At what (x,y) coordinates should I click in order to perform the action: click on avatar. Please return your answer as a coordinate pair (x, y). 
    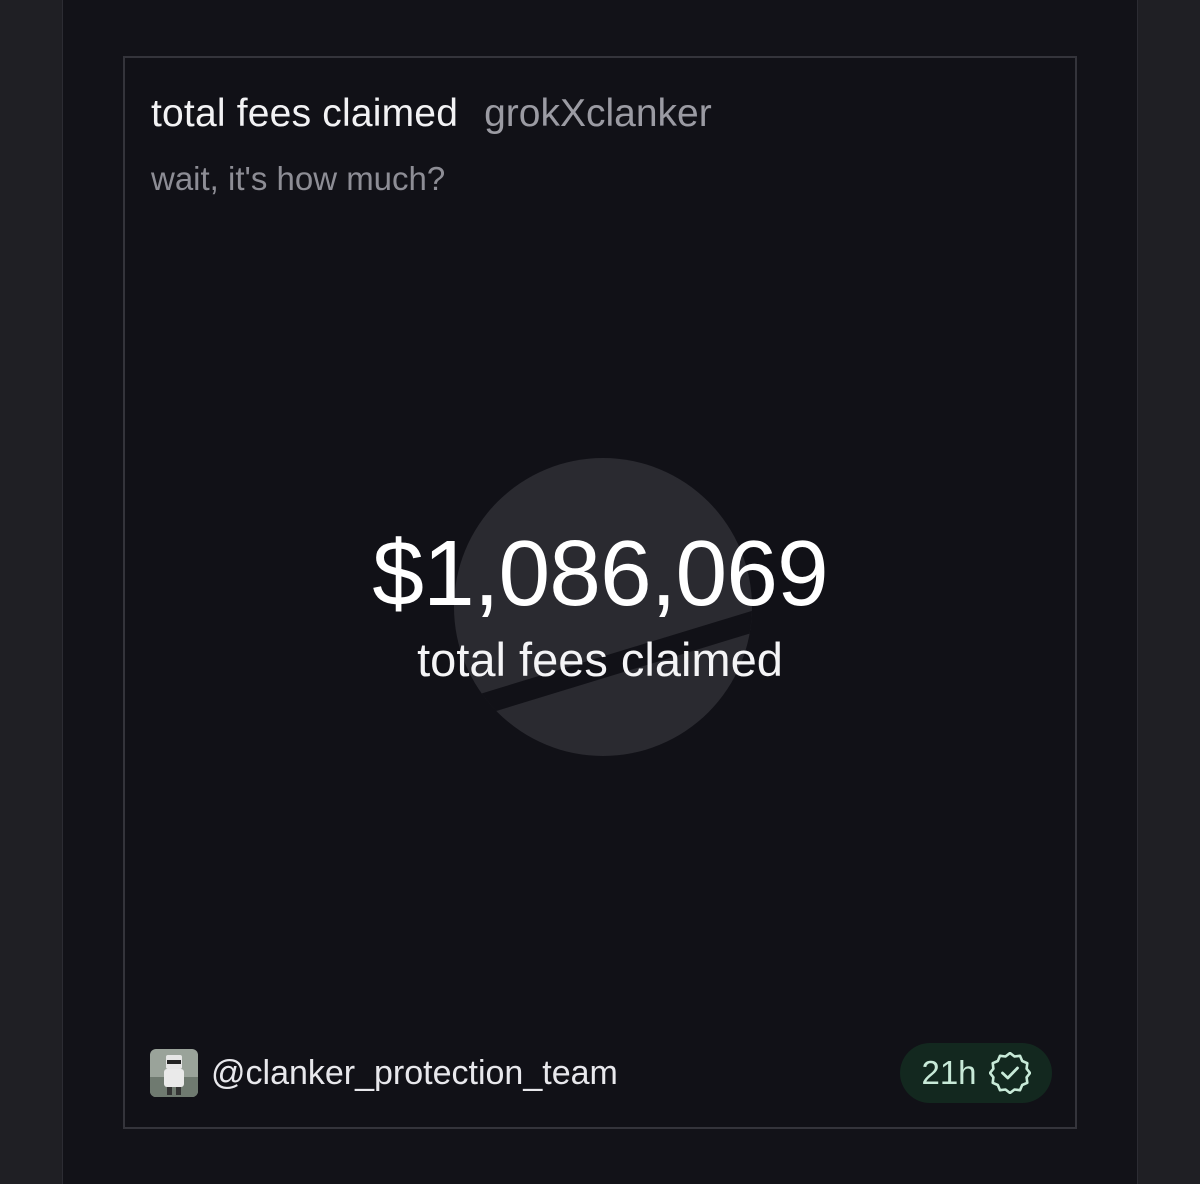
    Looking at the image, I should click on (174, 1073).